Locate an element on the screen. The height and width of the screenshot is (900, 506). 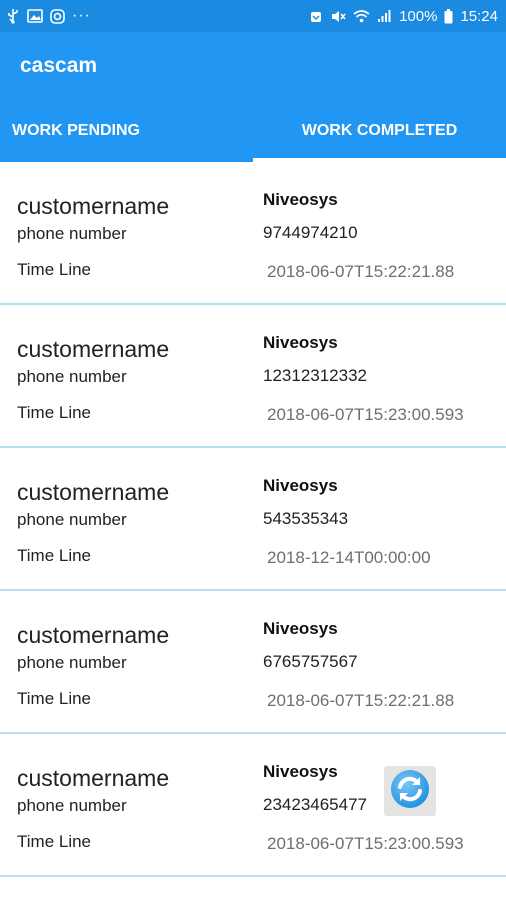
time-line-value: 2018-12-14T00:00:00 is located at coordinates (349, 557).